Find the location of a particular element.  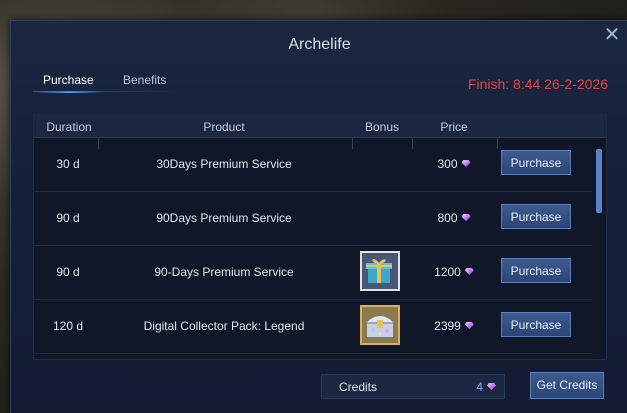

price-value: 800 is located at coordinates (447, 218).